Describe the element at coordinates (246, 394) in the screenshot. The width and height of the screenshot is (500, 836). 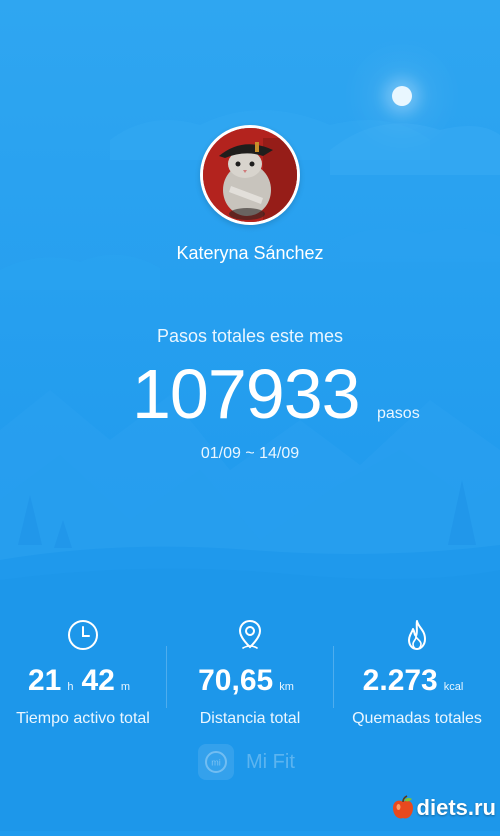
I see `total-steps-value: 107933` at that location.